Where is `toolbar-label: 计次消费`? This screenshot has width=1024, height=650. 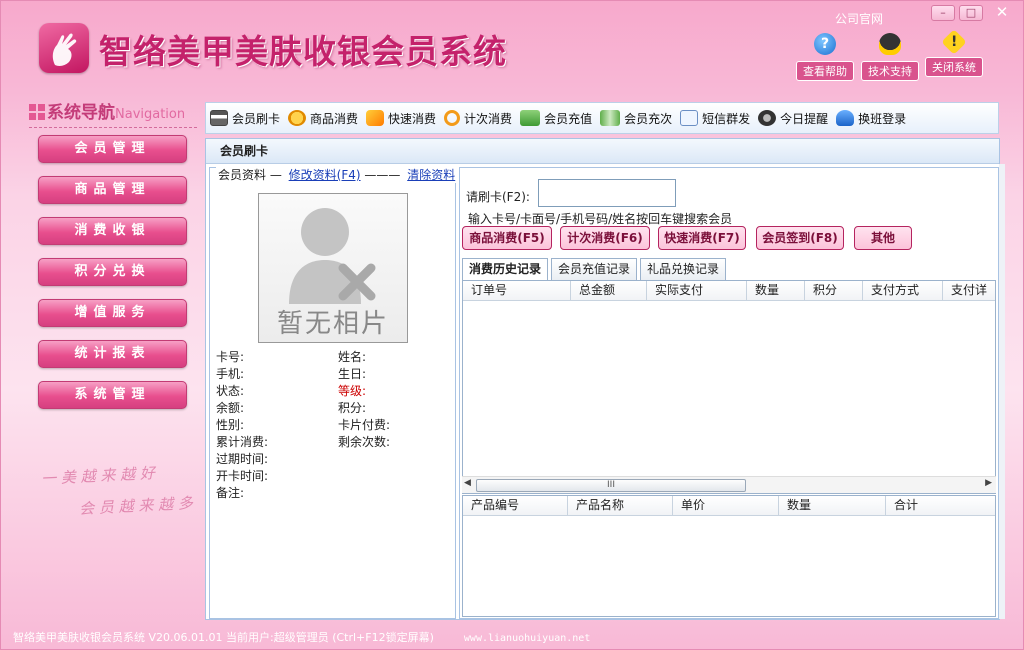 toolbar-label: 计次消费 is located at coordinates (488, 118).